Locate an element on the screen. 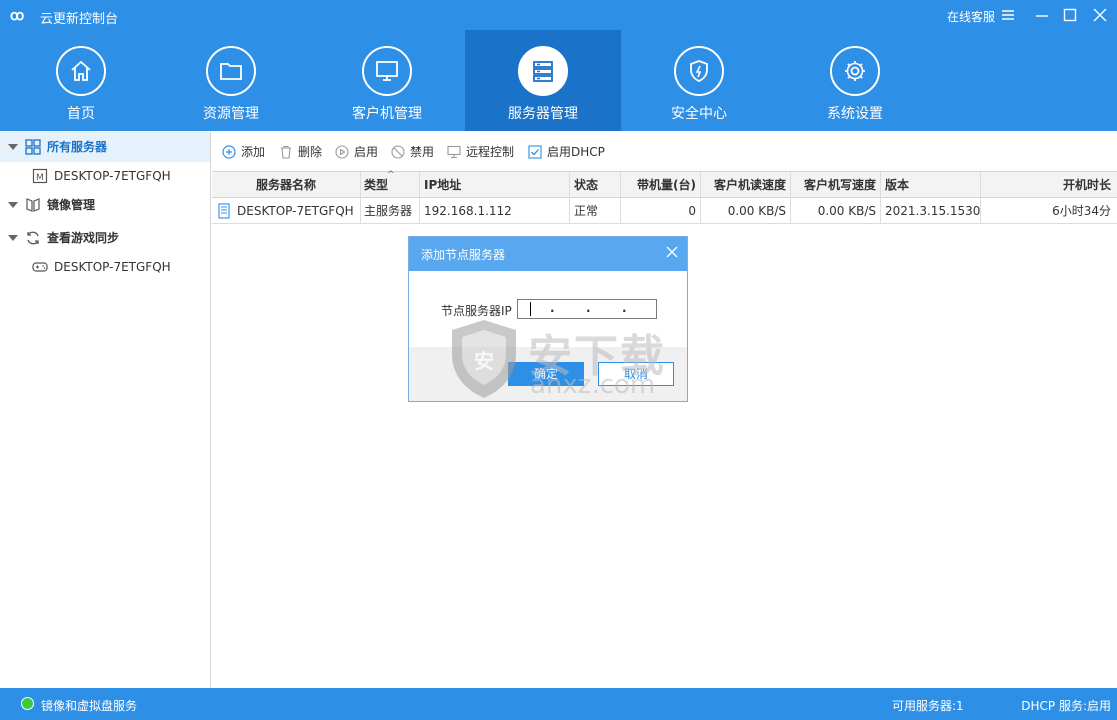  server-icon is located at coordinates (543, 71).